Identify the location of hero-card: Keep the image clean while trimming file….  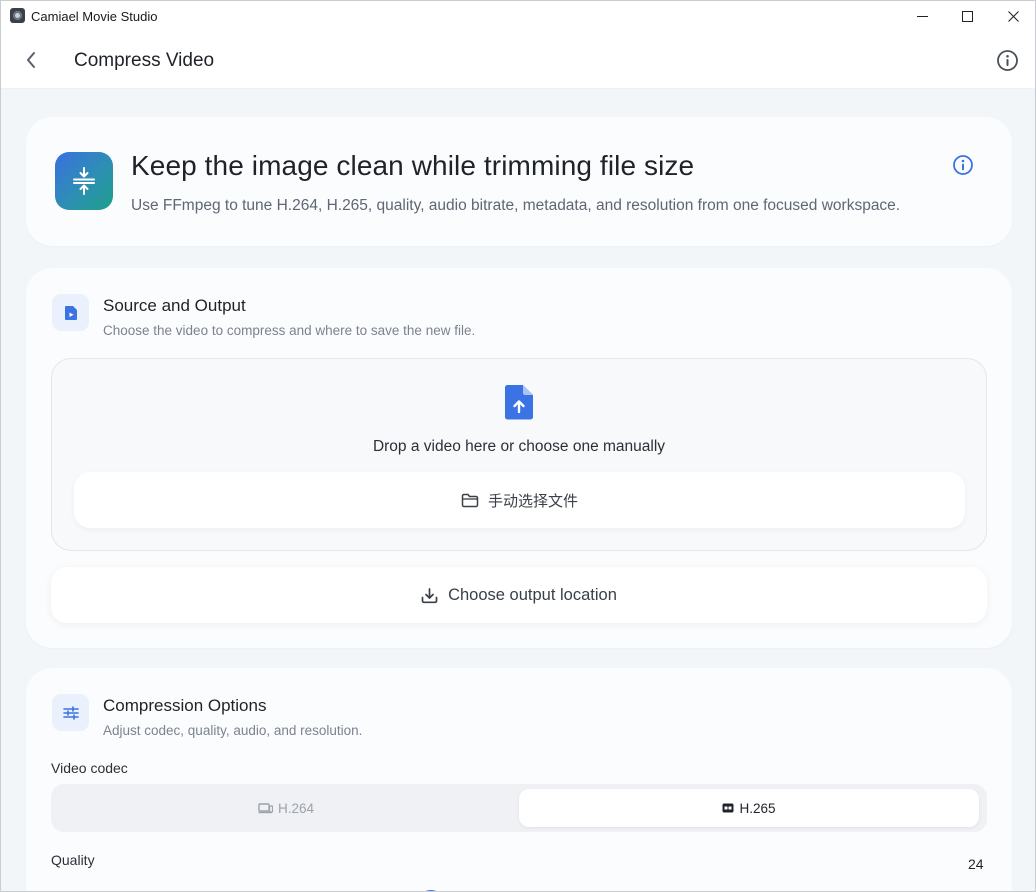
(519, 181).